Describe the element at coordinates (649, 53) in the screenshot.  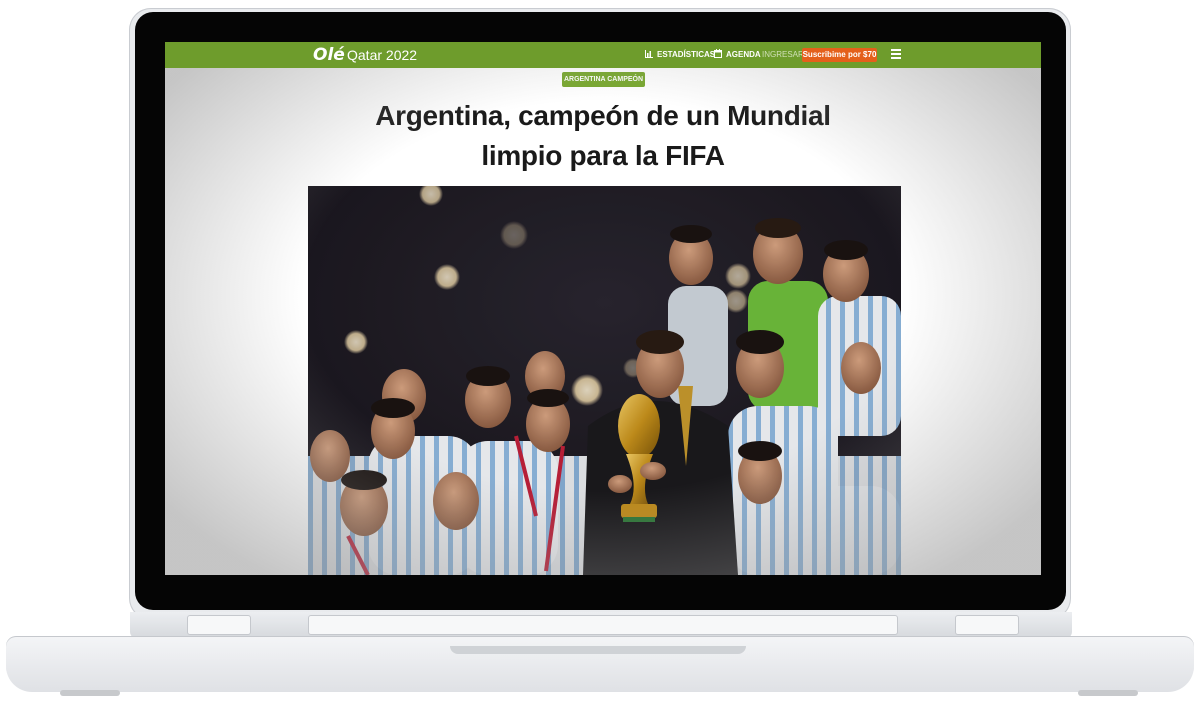
I see `bar-chart-icon` at that location.